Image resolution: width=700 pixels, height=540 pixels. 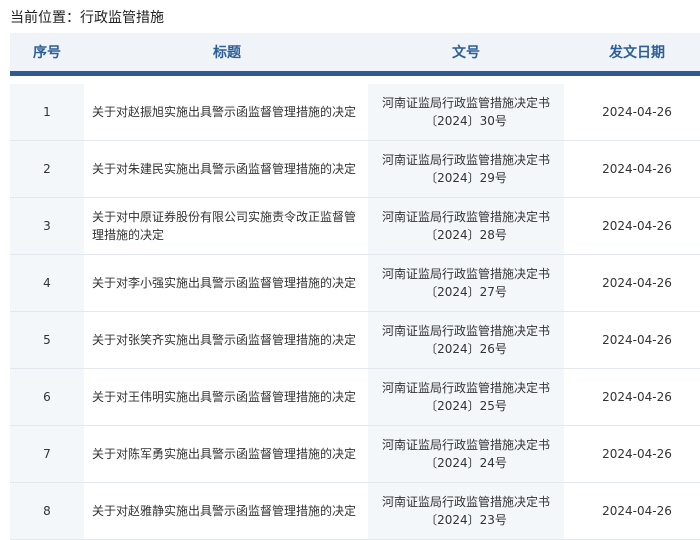 I want to click on header-doc-number: 文号, so click(x=466, y=54).